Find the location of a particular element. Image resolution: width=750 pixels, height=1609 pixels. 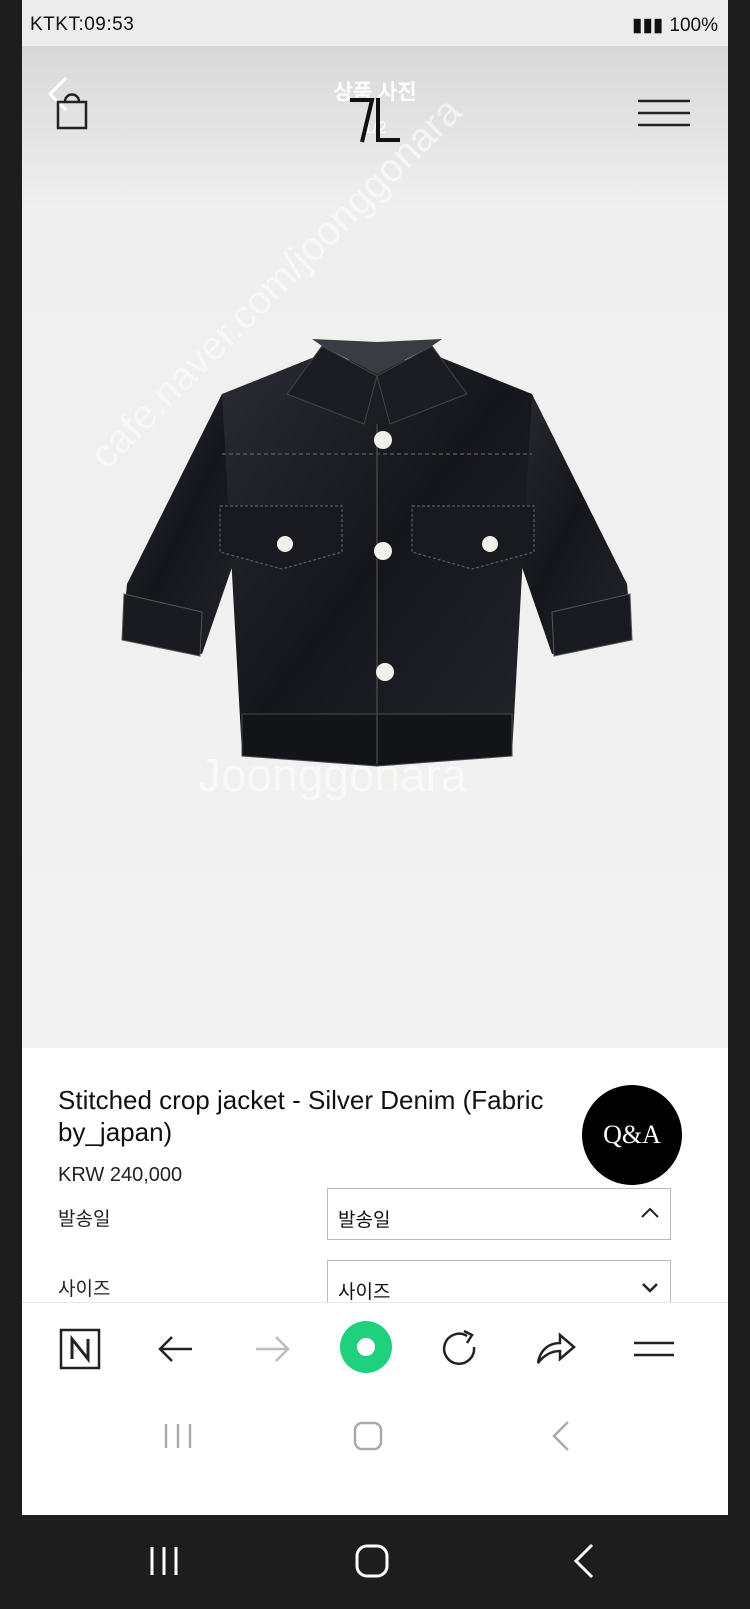

android-nav-bar-inner is located at coordinates (375, 1453).